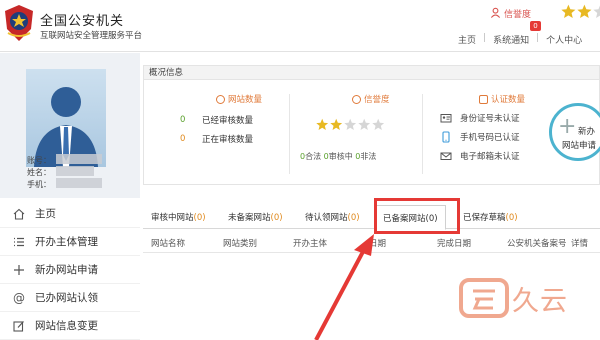  I want to click on tab-saved-drafts: 已保存草稿(0), so click(490, 217).